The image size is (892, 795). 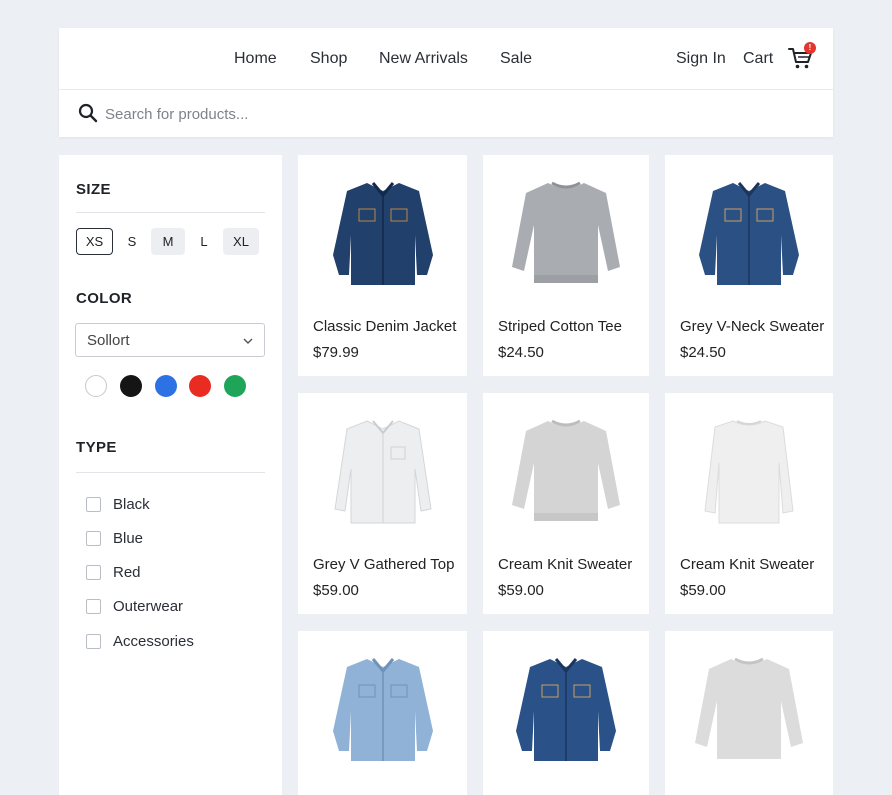 I want to click on product-card: Striped Cotton Tee $24.50, so click(x=566, y=265).